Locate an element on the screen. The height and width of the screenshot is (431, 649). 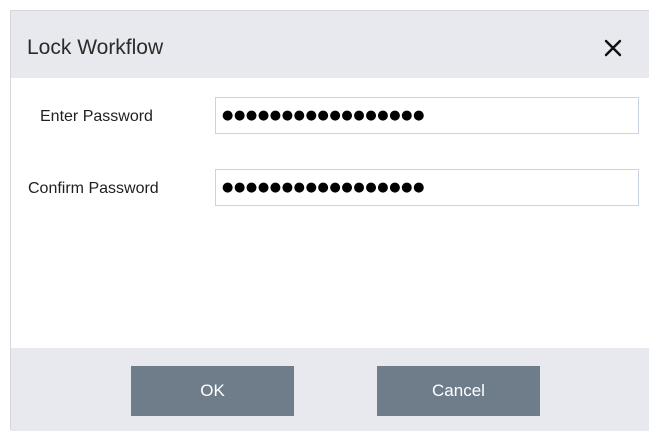
confirm-password-field: ●●●●●●●●●●●●●●●●● is located at coordinates (427, 187).